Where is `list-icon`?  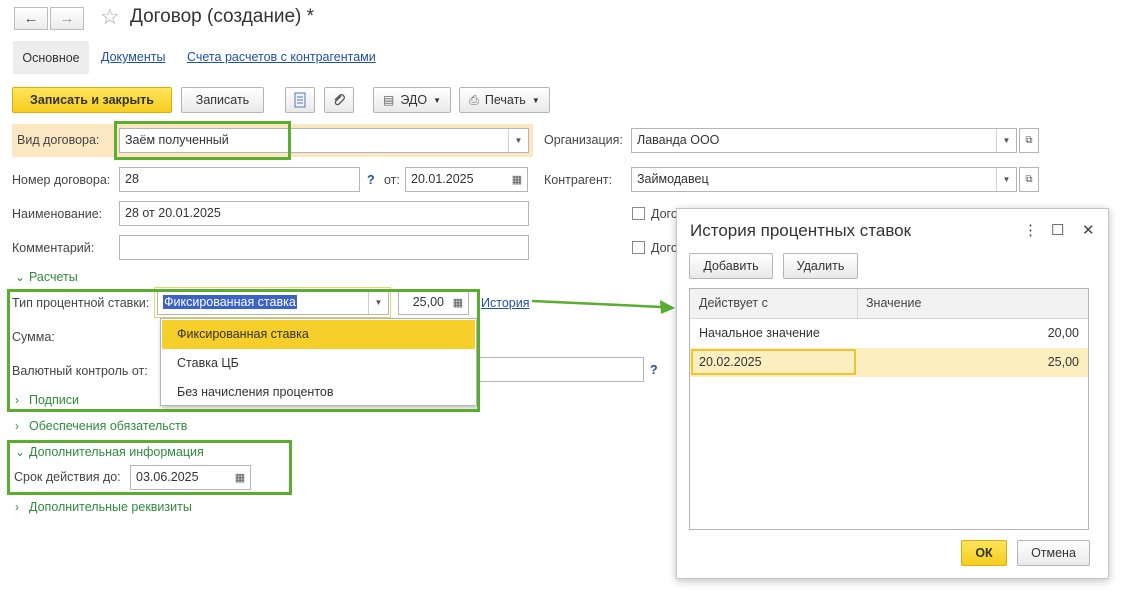
list-icon is located at coordinates (300, 100).